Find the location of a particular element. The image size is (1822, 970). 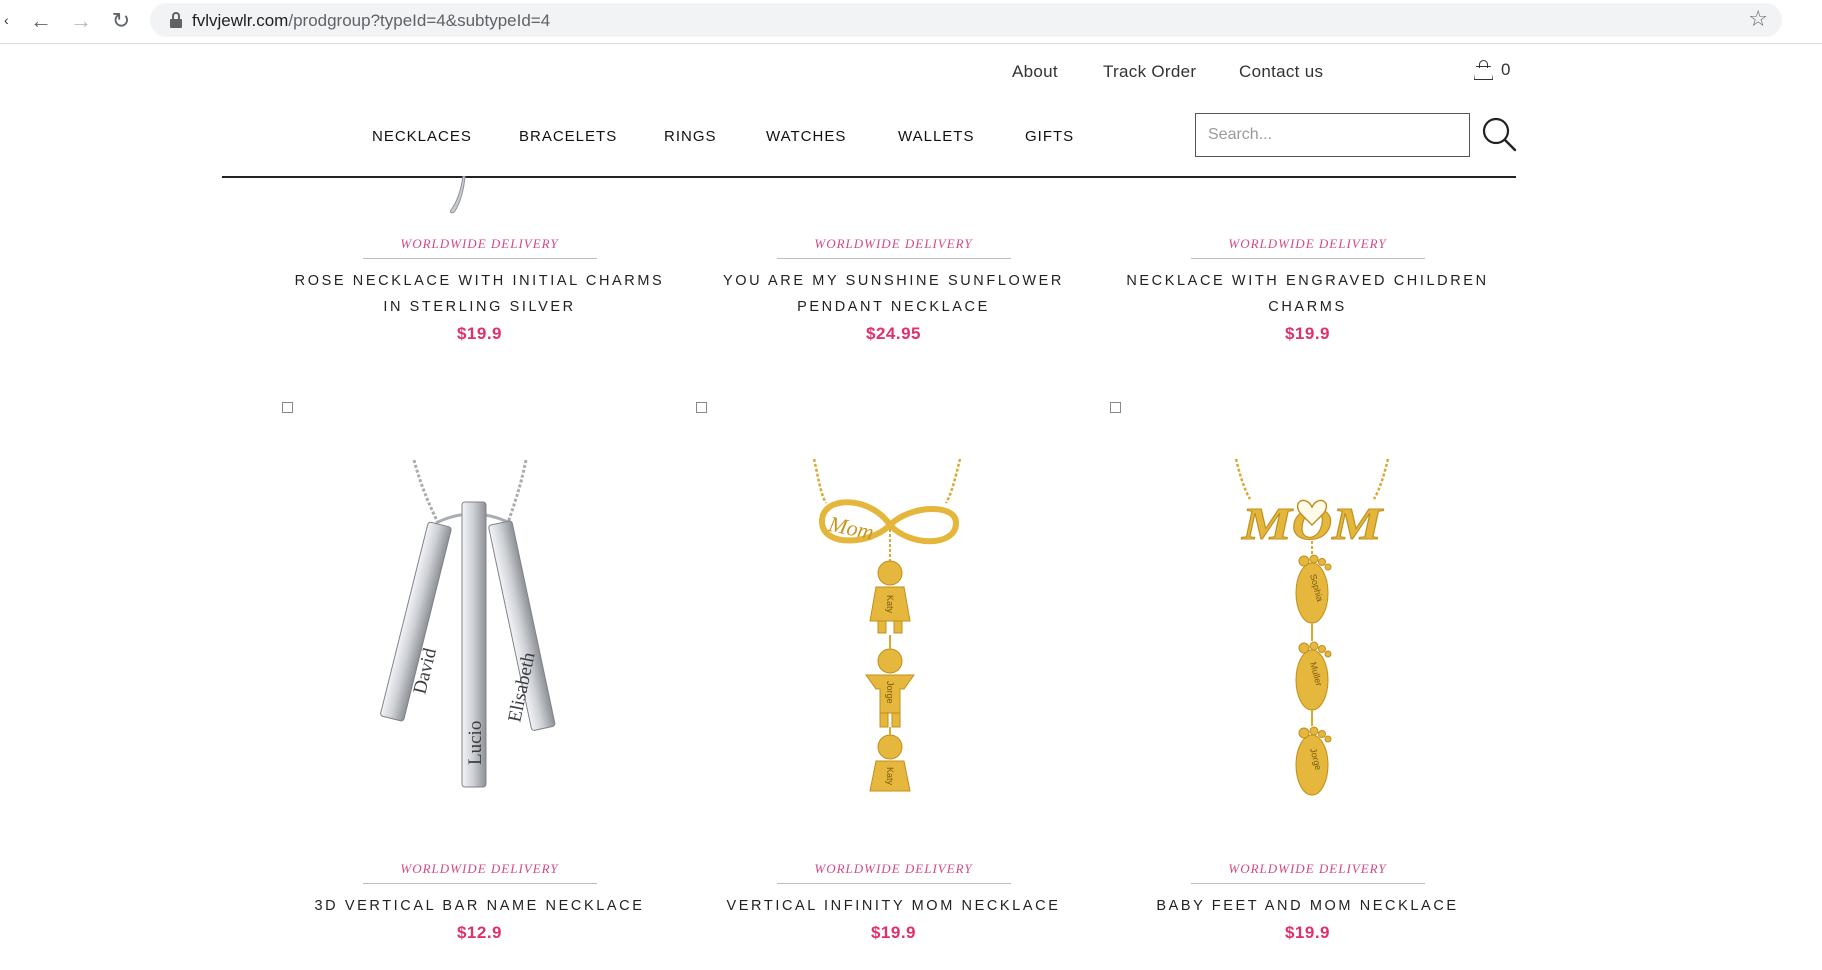

bookmark-star-icon: ☆ is located at coordinates (1758, 19).